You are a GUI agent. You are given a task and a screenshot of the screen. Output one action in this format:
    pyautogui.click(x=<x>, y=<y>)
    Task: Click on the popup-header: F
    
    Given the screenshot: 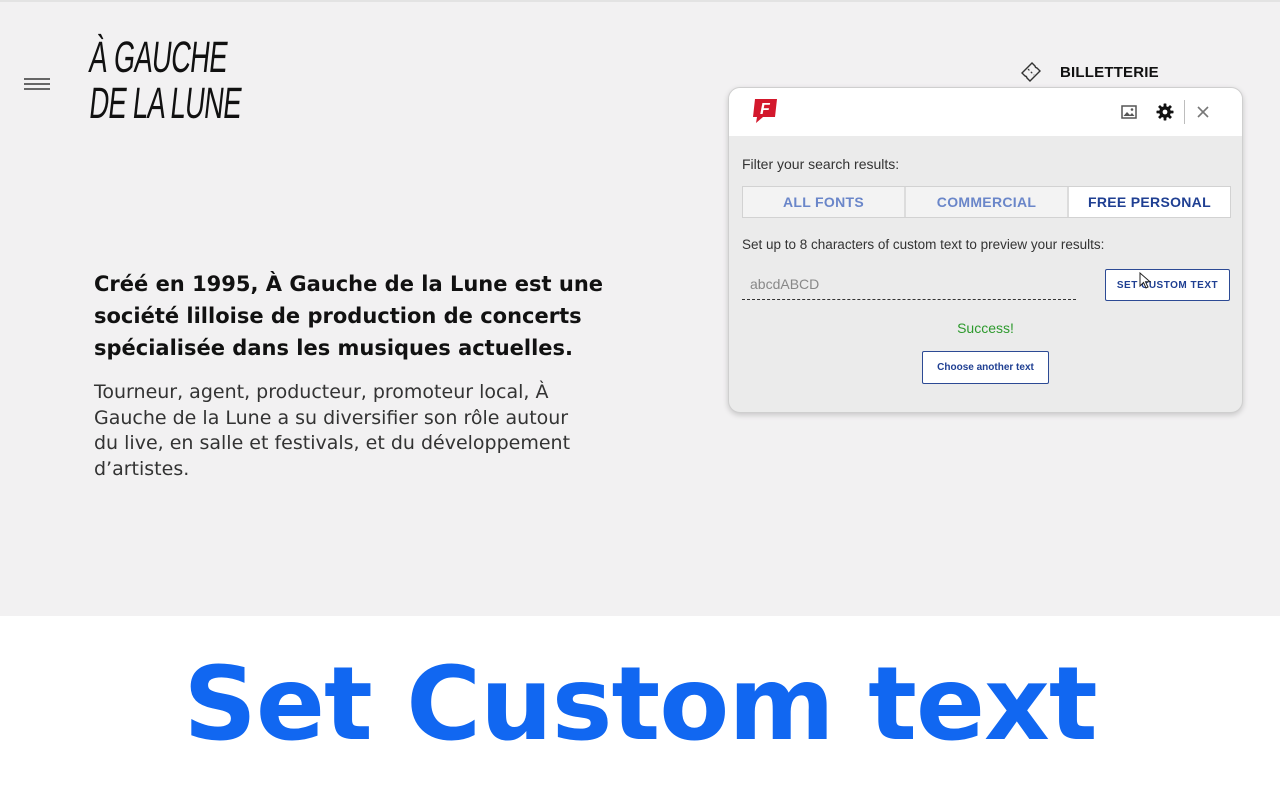 What is the action you would take?
    pyautogui.click(x=985, y=112)
    